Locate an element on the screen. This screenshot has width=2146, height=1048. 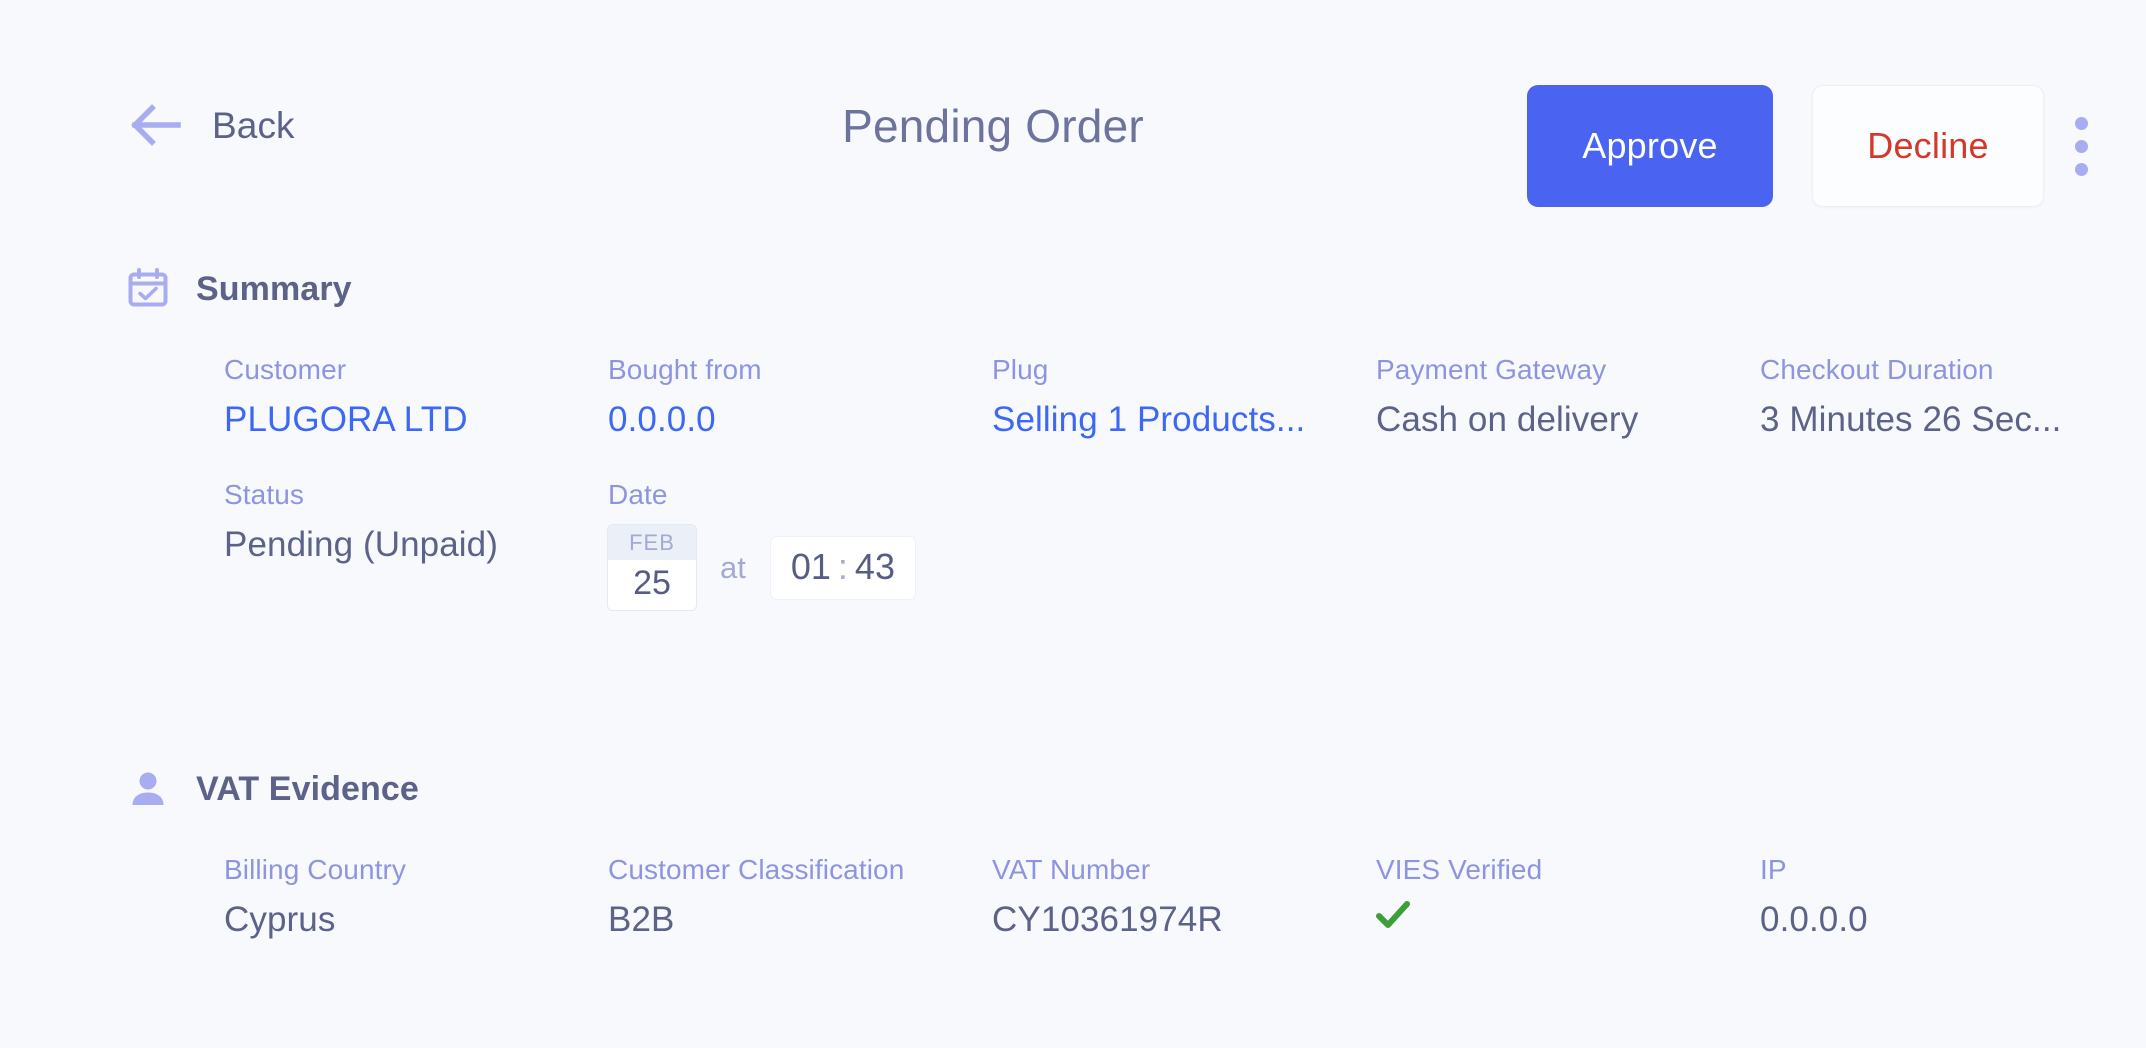
field-date: Date FEB 25 at 01 : 43 is located at coordinates (800, 545).